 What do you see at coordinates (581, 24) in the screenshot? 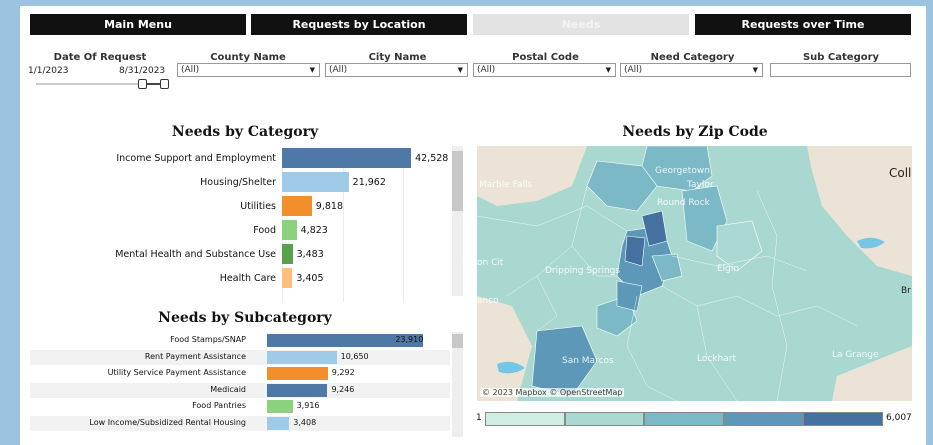
I see `needs-button: Needs` at bounding box center [581, 24].